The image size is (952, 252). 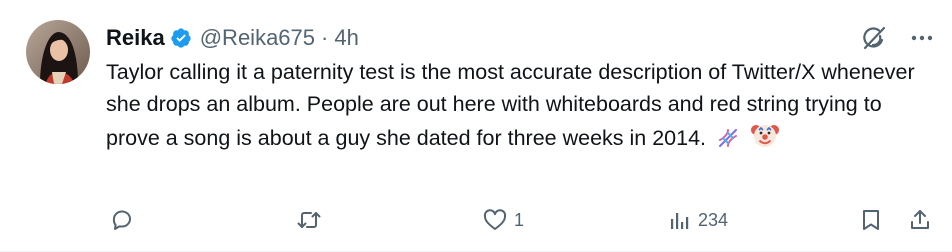 What do you see at coordinates (122, 220) in the screenshot?
I see `reply-icon` at bounding box center [122, 220].